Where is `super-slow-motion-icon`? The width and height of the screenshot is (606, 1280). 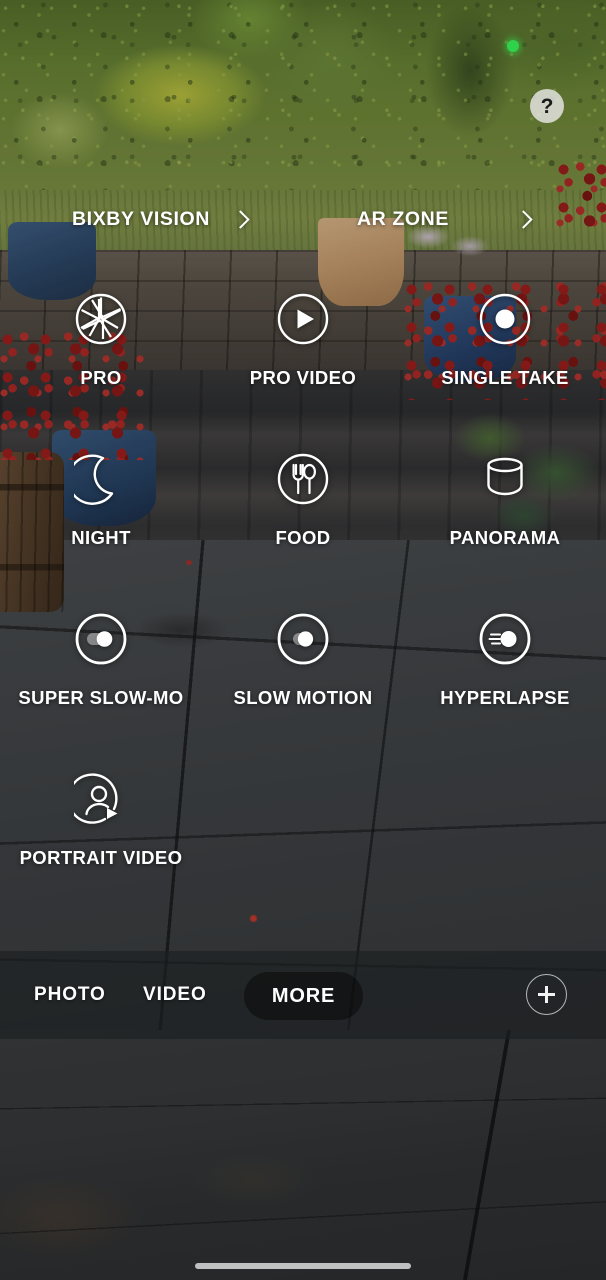
super-slow-motion-icon is located at coordinates (101, 639).